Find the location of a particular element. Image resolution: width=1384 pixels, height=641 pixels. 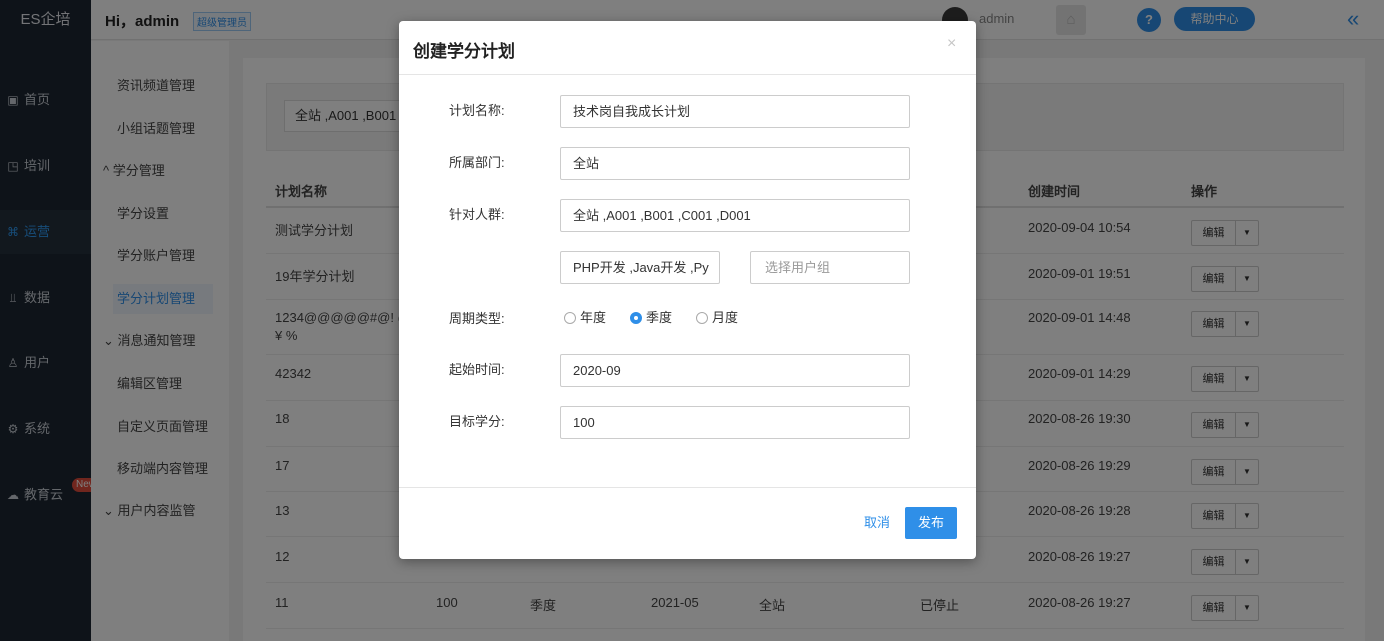

audience-input: 全站 ,A001 ,B001 ,C001 ,D001 is located at coordinates (735, 215).